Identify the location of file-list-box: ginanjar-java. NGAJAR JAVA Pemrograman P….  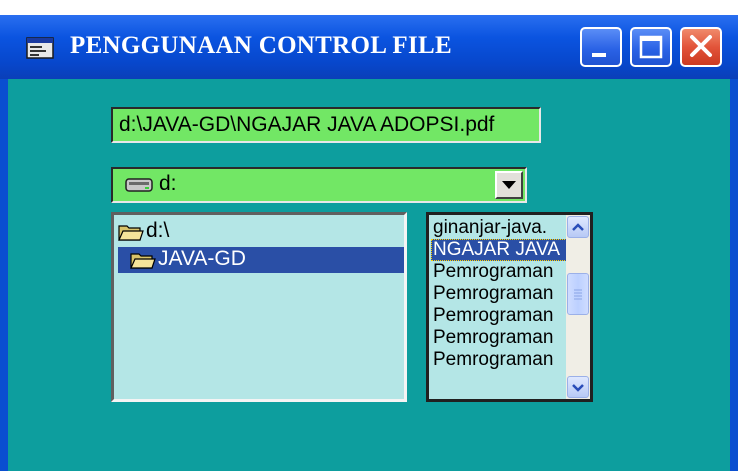
(509, 307).